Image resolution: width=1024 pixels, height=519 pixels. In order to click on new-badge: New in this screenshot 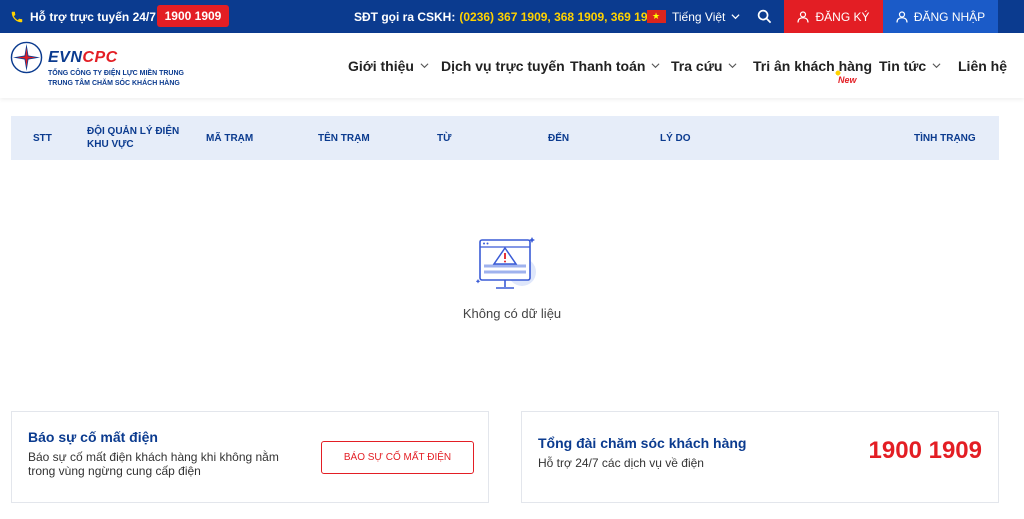, I will do `click(845, 77)`.